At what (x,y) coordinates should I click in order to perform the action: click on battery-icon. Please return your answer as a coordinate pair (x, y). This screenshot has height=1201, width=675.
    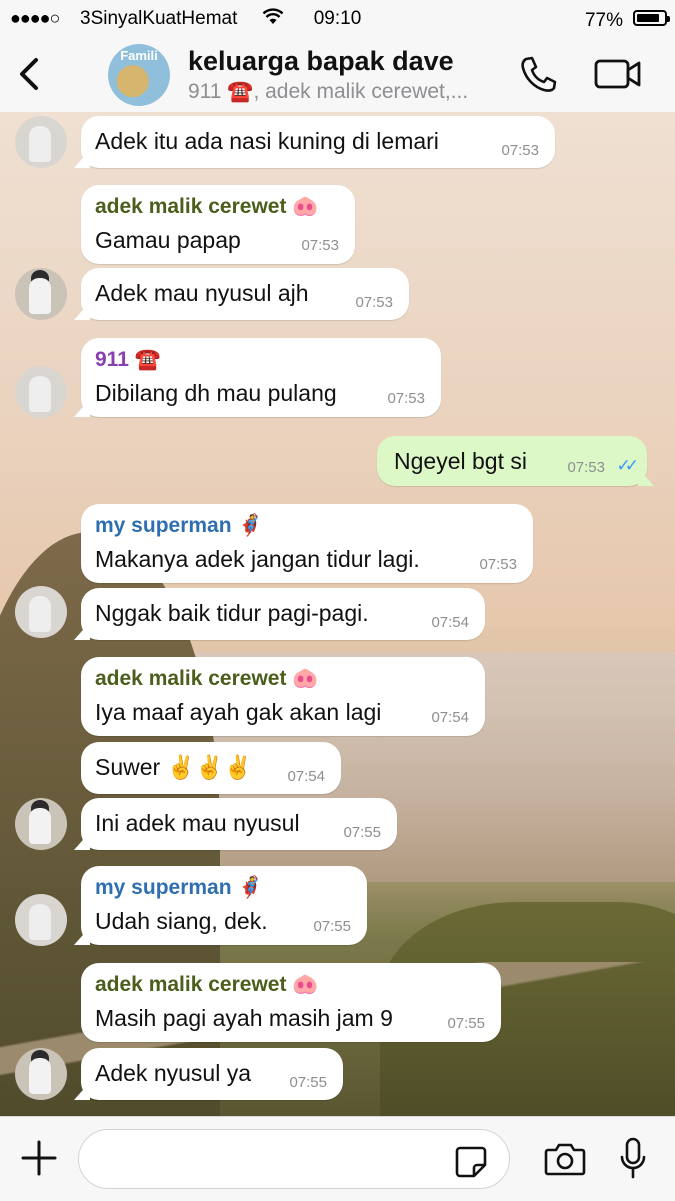
    Looking at the image, I should click on (651, 18).